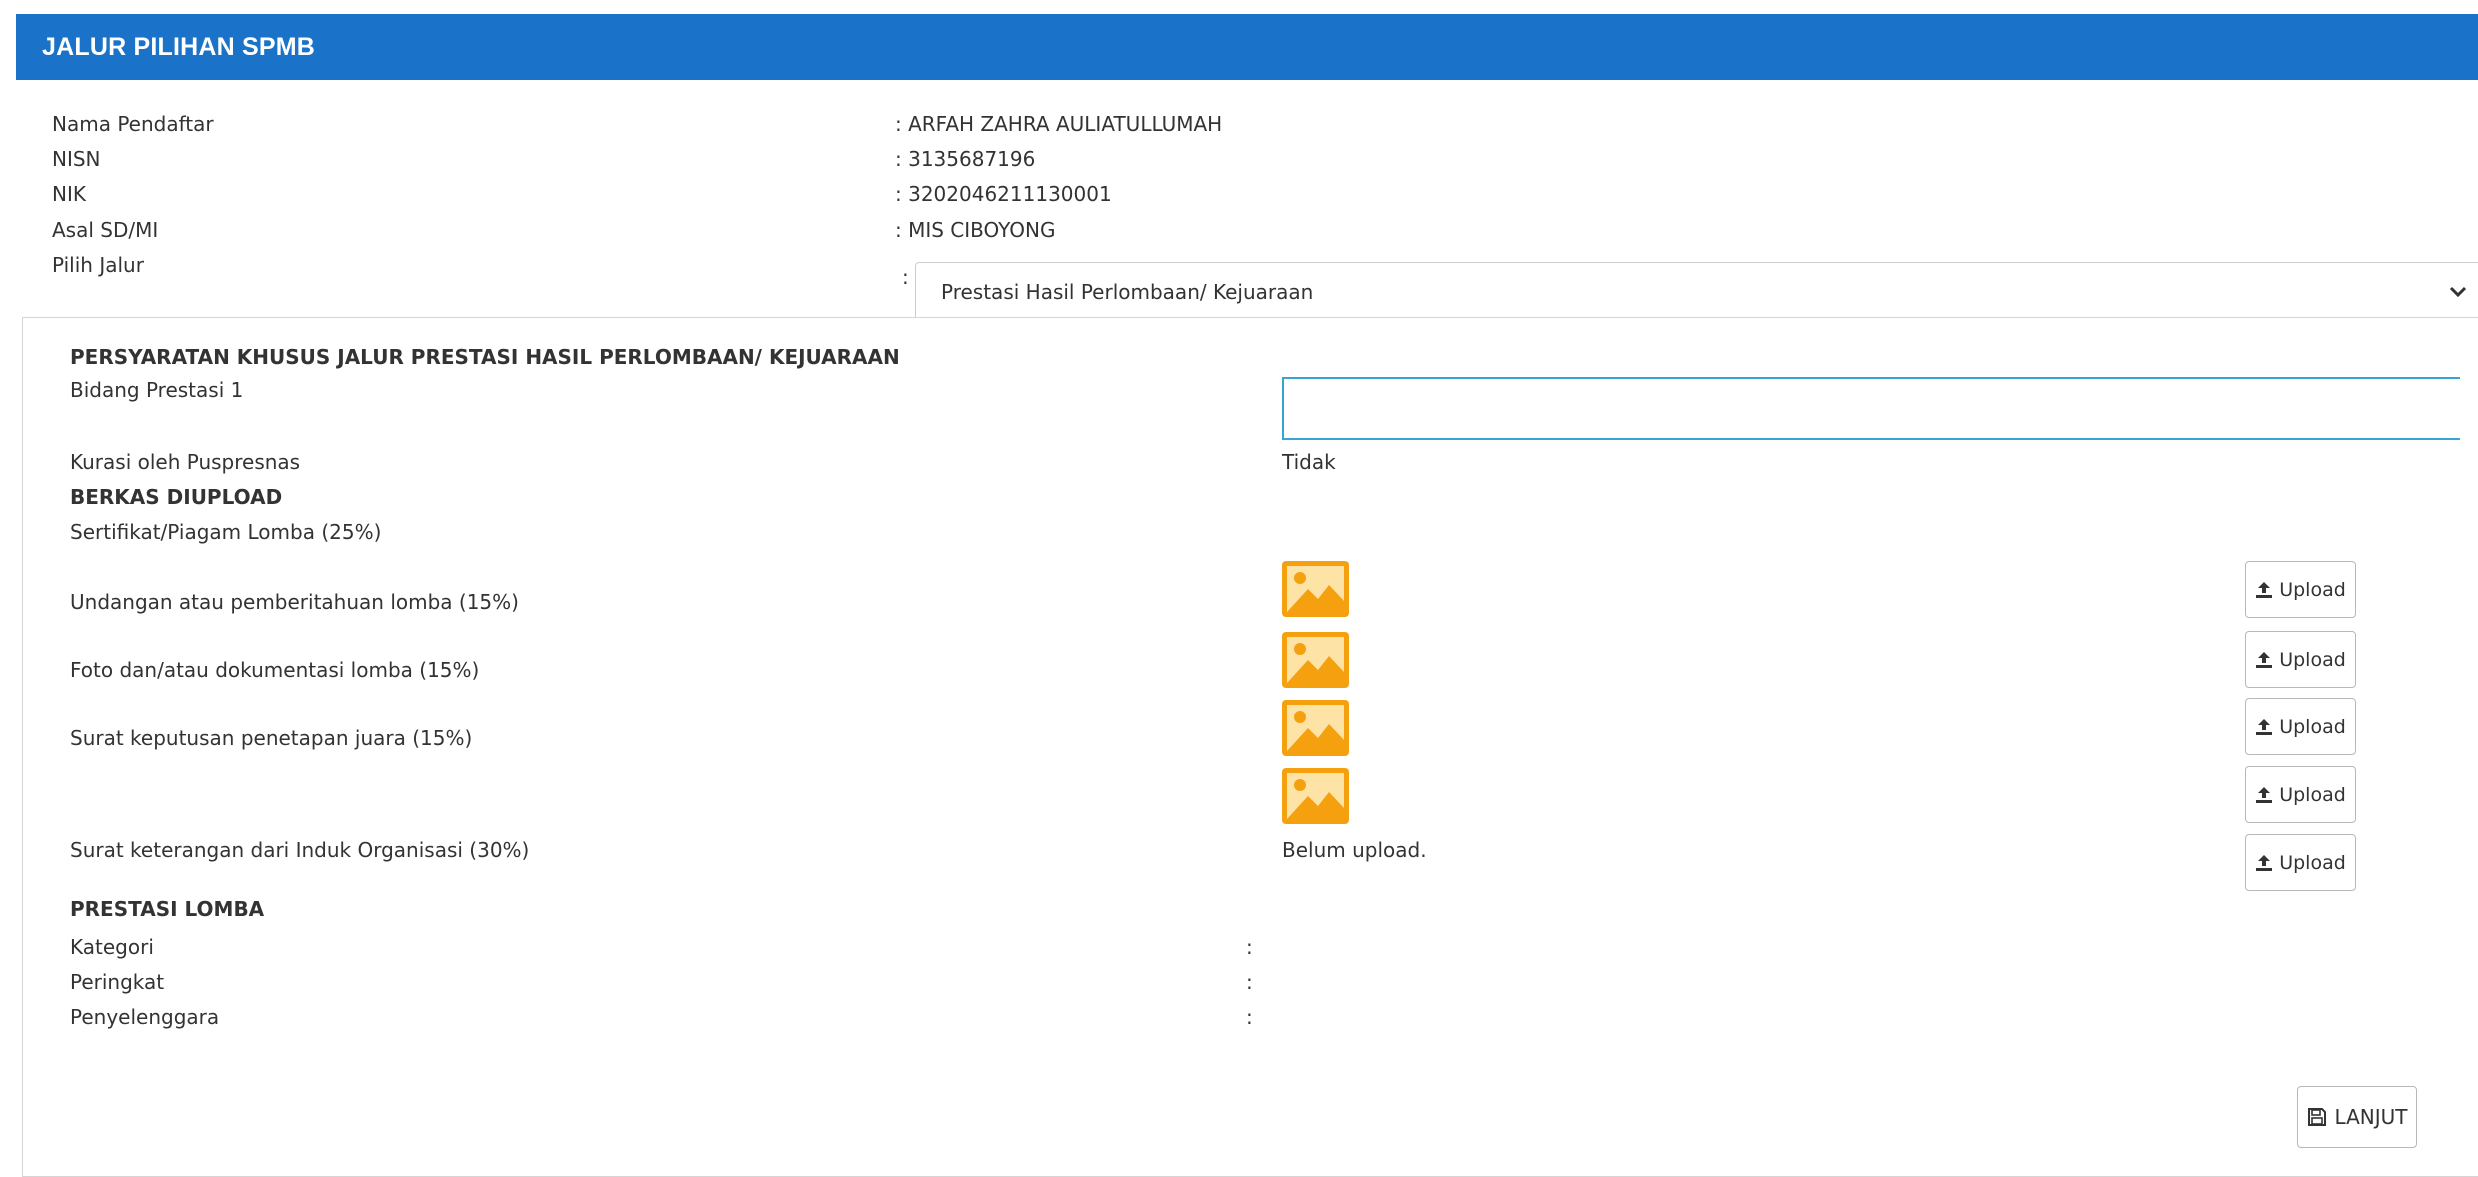 This screenshot has height=1177, width=2478. Describe the element at coordinates (1003, 194) in the screenshot. I see `nik-value: : 3202046211130001` at that location.